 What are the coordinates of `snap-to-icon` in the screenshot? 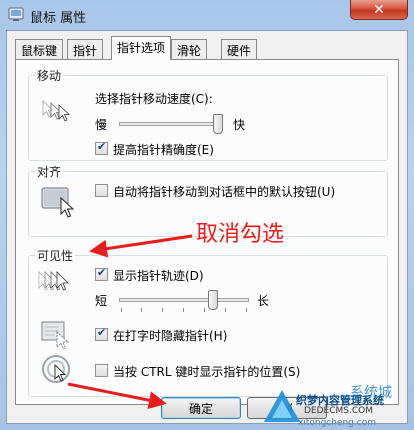 It's located at (58, 202).